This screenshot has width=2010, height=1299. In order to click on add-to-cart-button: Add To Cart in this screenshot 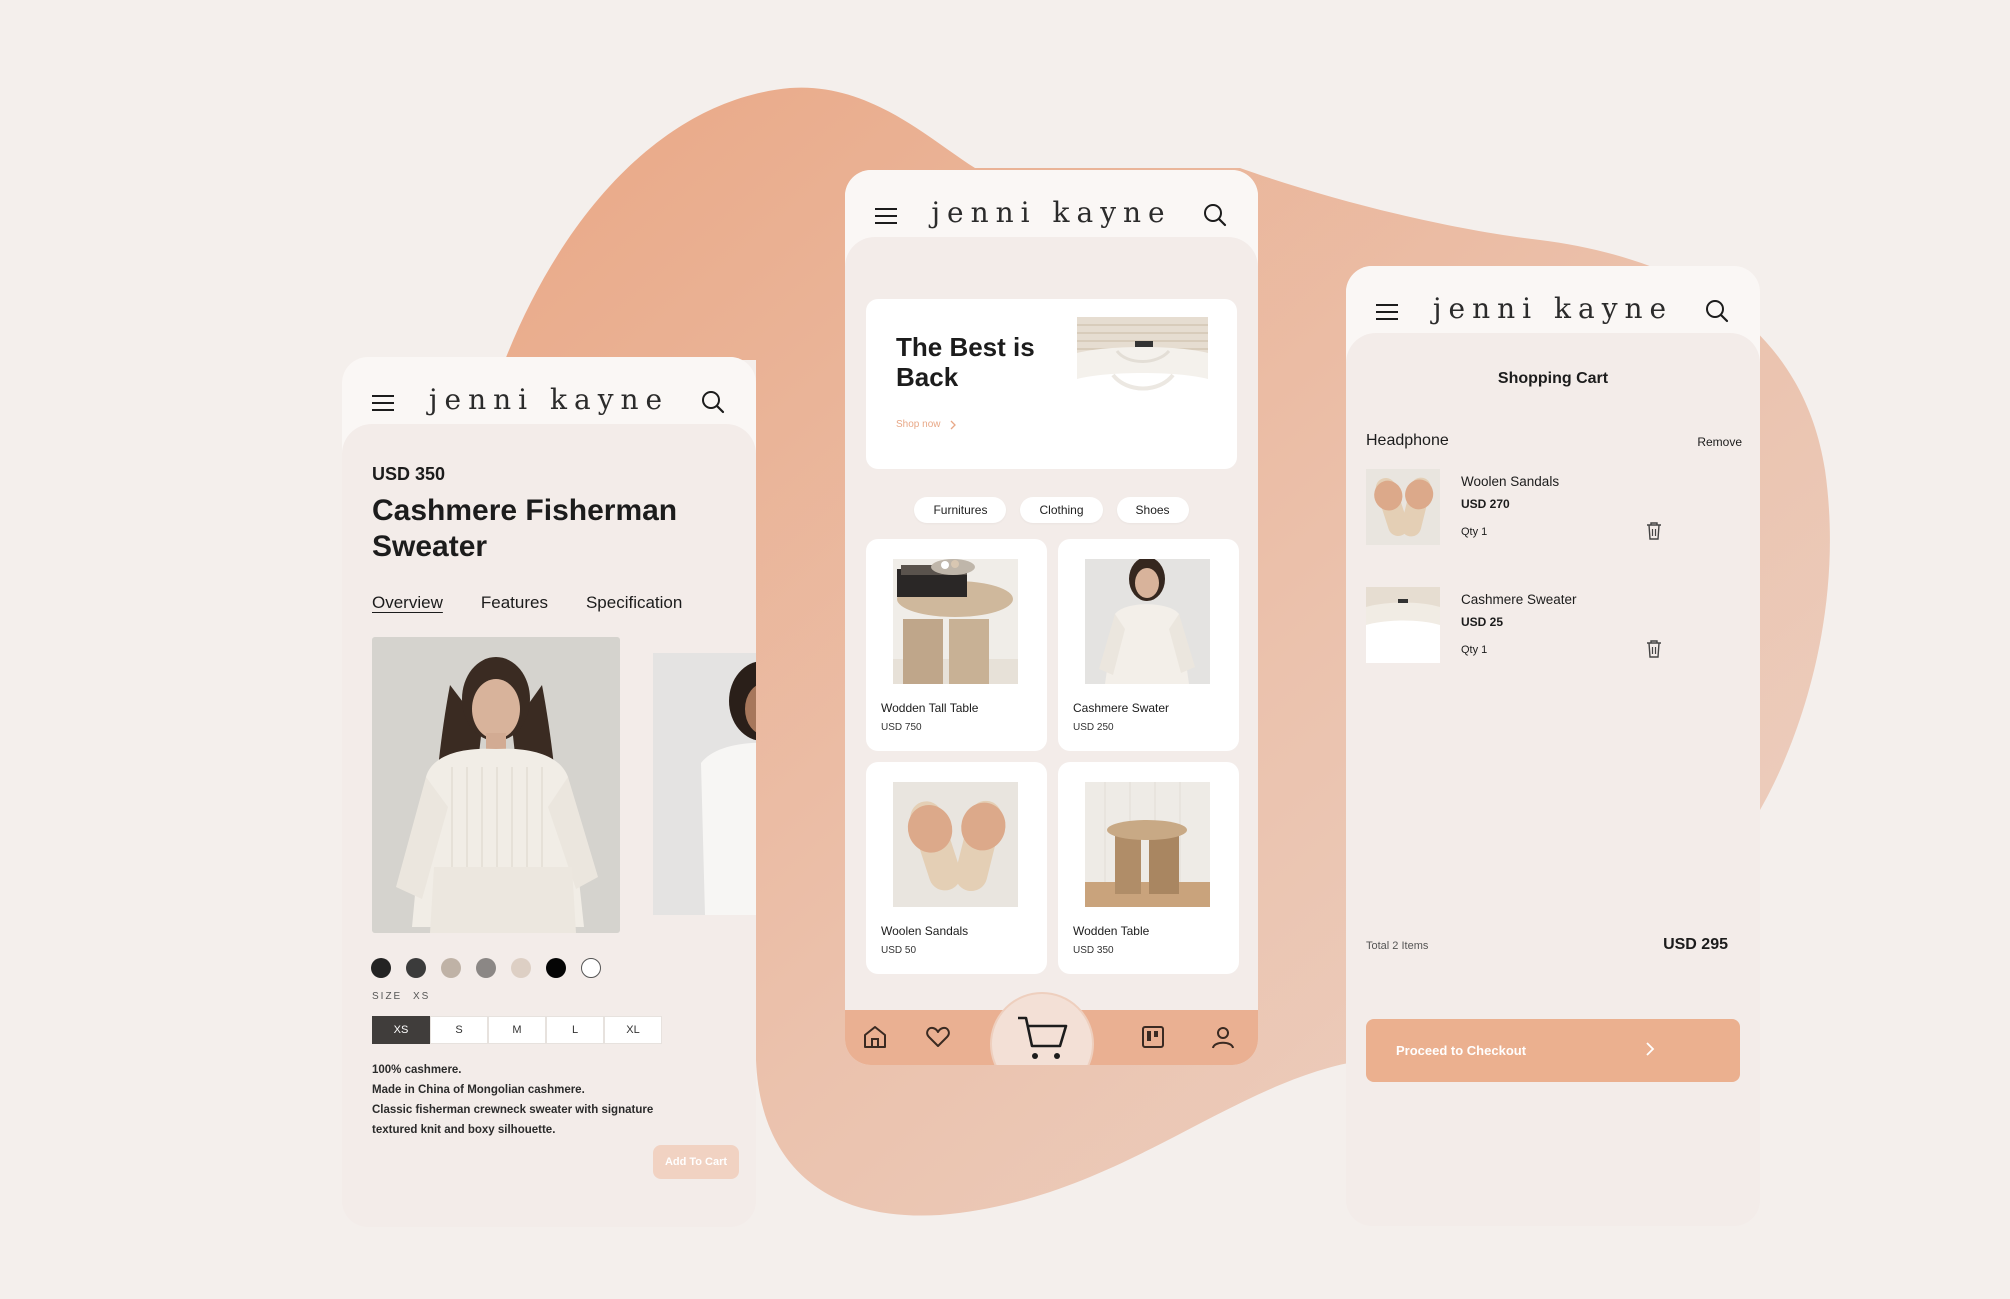, I will do `click(696, 1162)`.